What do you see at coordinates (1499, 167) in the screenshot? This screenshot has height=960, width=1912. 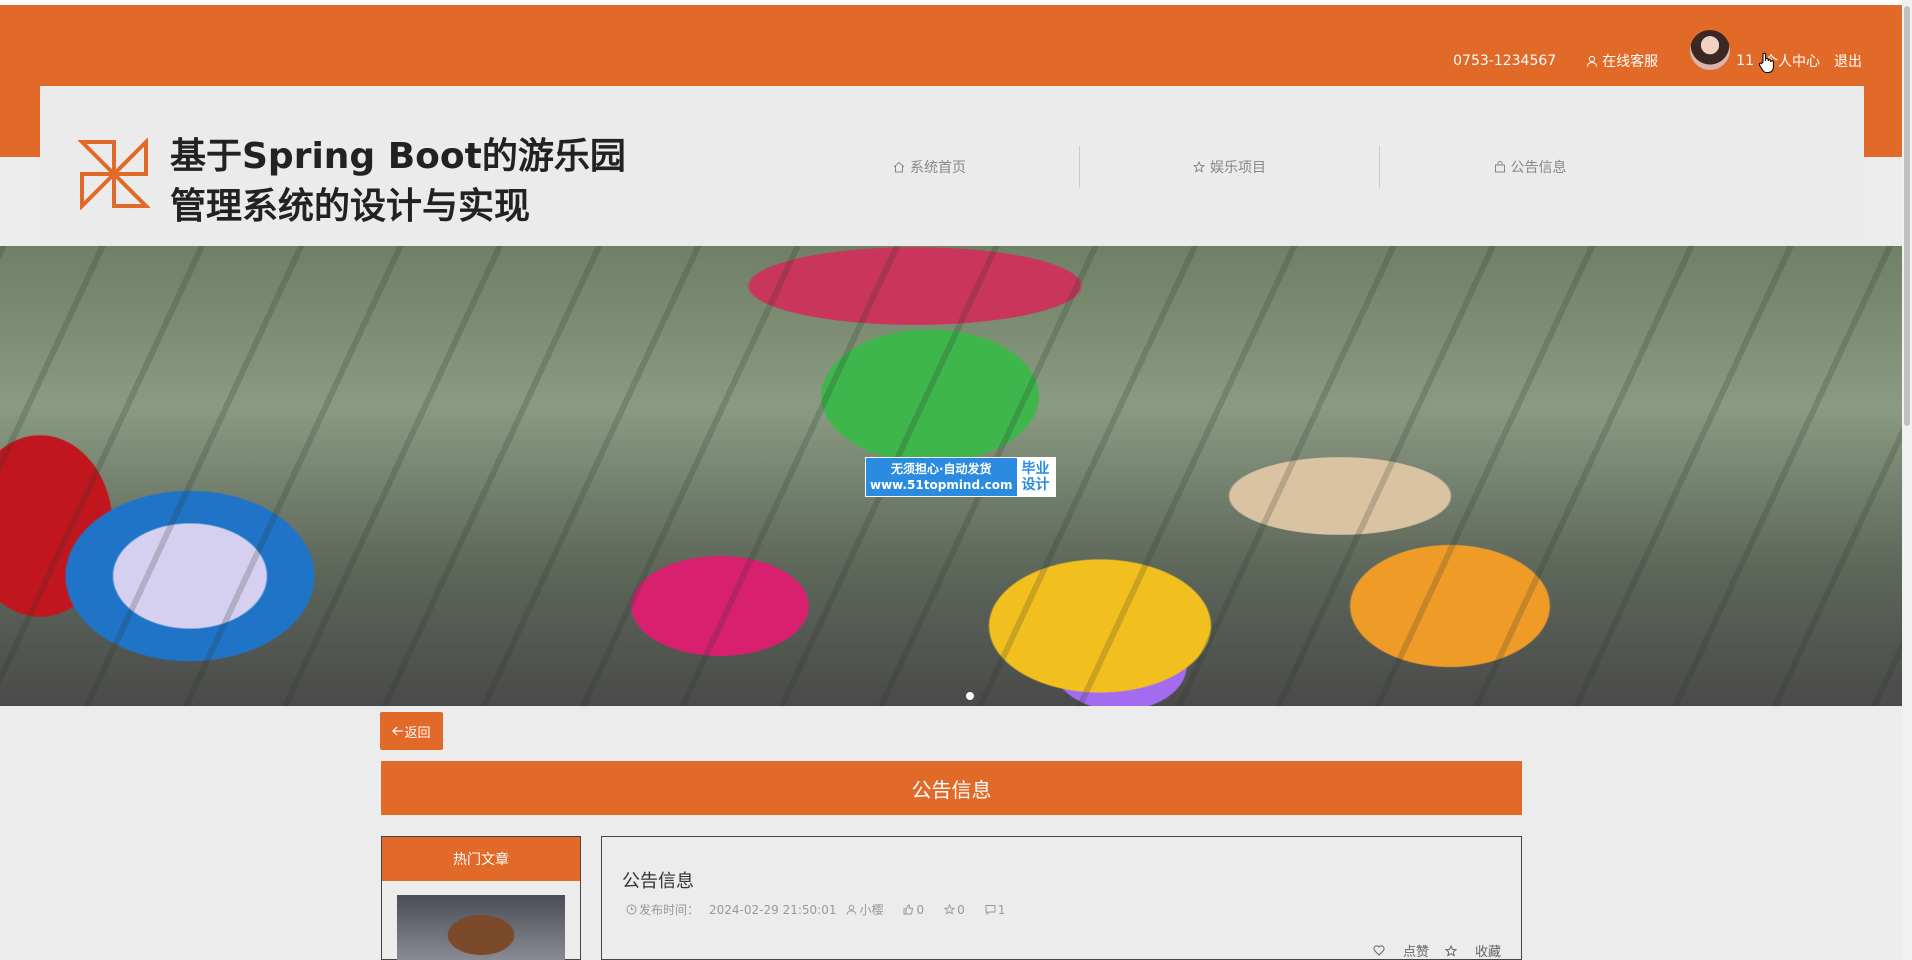 I see `bag-icon` at bounding box center [1499, 167].